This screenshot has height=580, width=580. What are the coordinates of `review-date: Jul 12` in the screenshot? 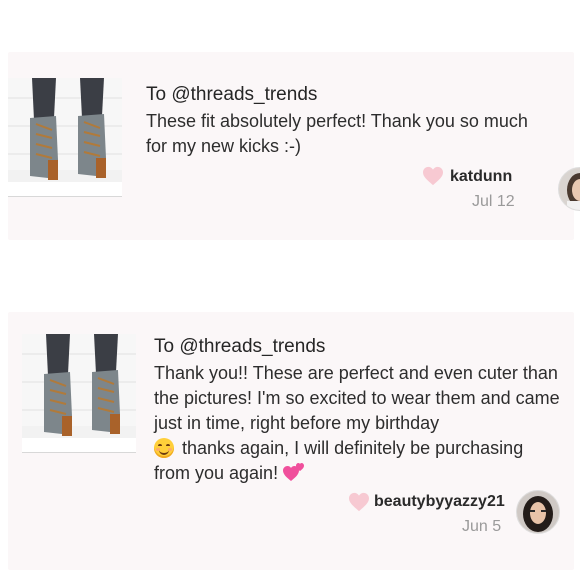 It's located at (493, 201).